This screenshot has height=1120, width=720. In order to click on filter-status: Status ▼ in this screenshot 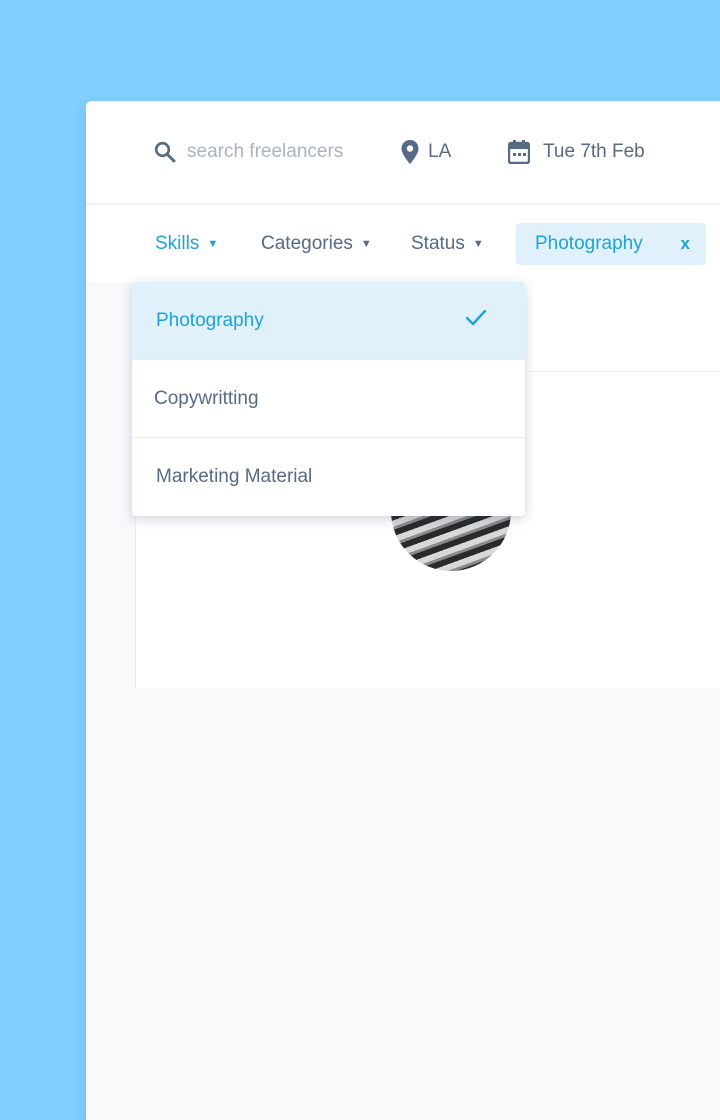, I will do `click(447, 244)`.